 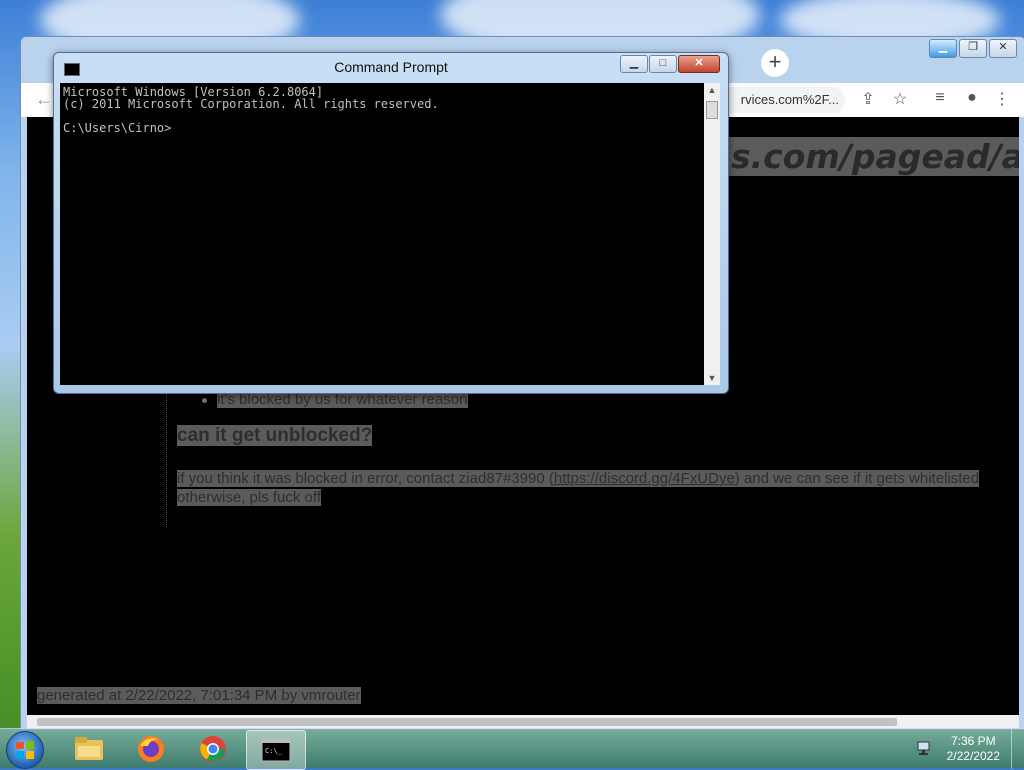 I want to click on file-explorer-icon, so click(x=89, y=748).